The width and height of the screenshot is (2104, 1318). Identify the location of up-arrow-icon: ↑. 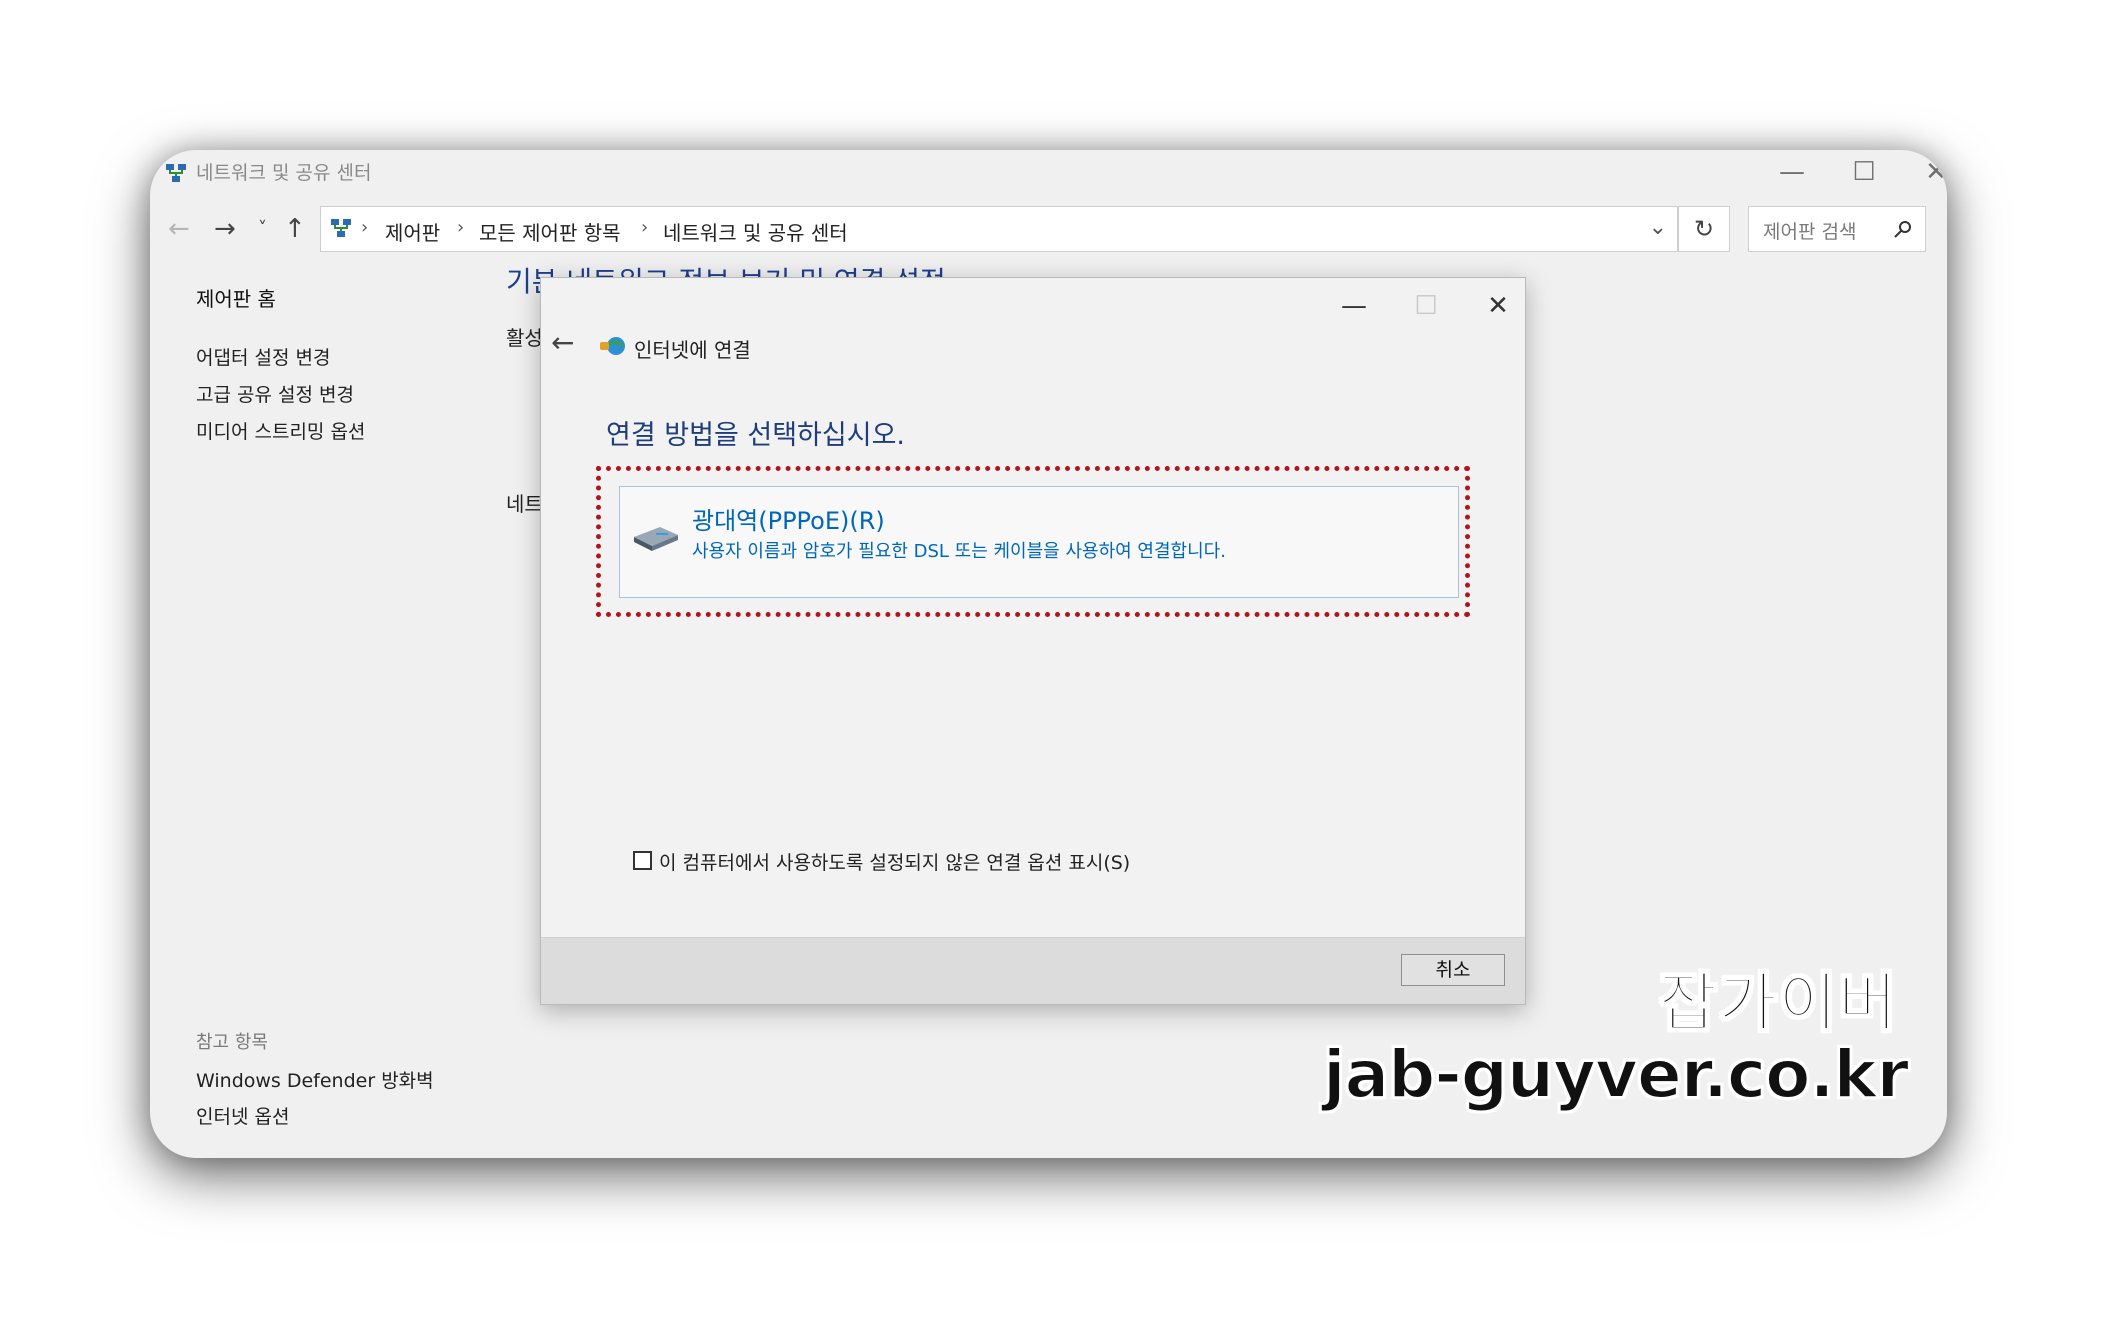
(295, 229).